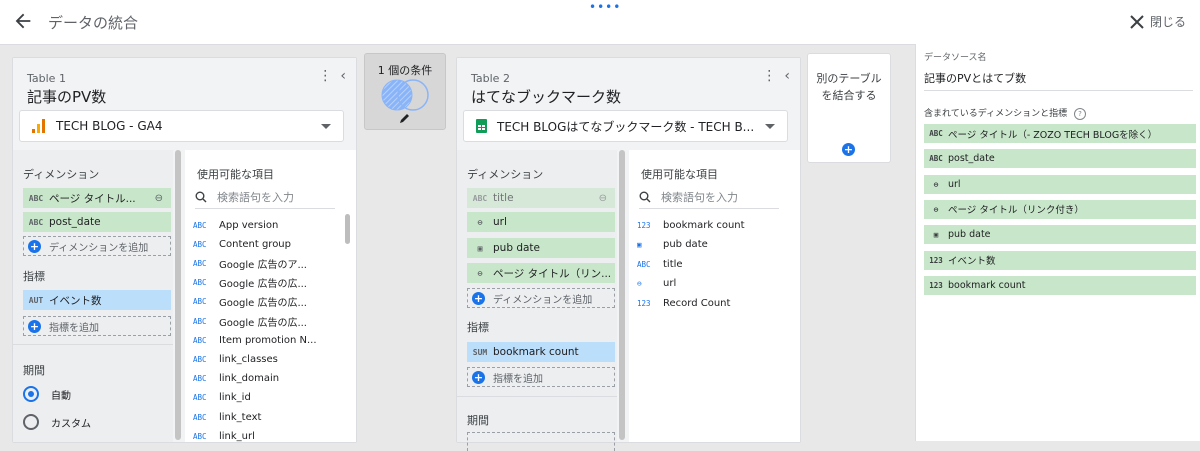 The image size is (1200, 451). I want to click on table1-source-select: TECH BLOG - GA4, so click(181, 126).